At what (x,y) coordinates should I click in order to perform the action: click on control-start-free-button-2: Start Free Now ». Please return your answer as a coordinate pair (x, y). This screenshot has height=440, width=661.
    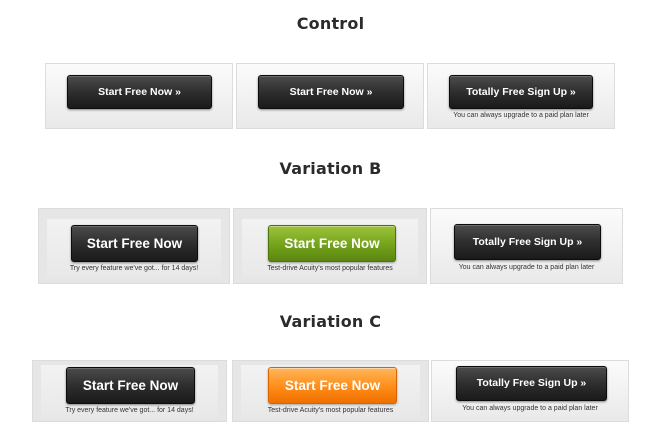
    Looking at the image, I should click on (331, 92).